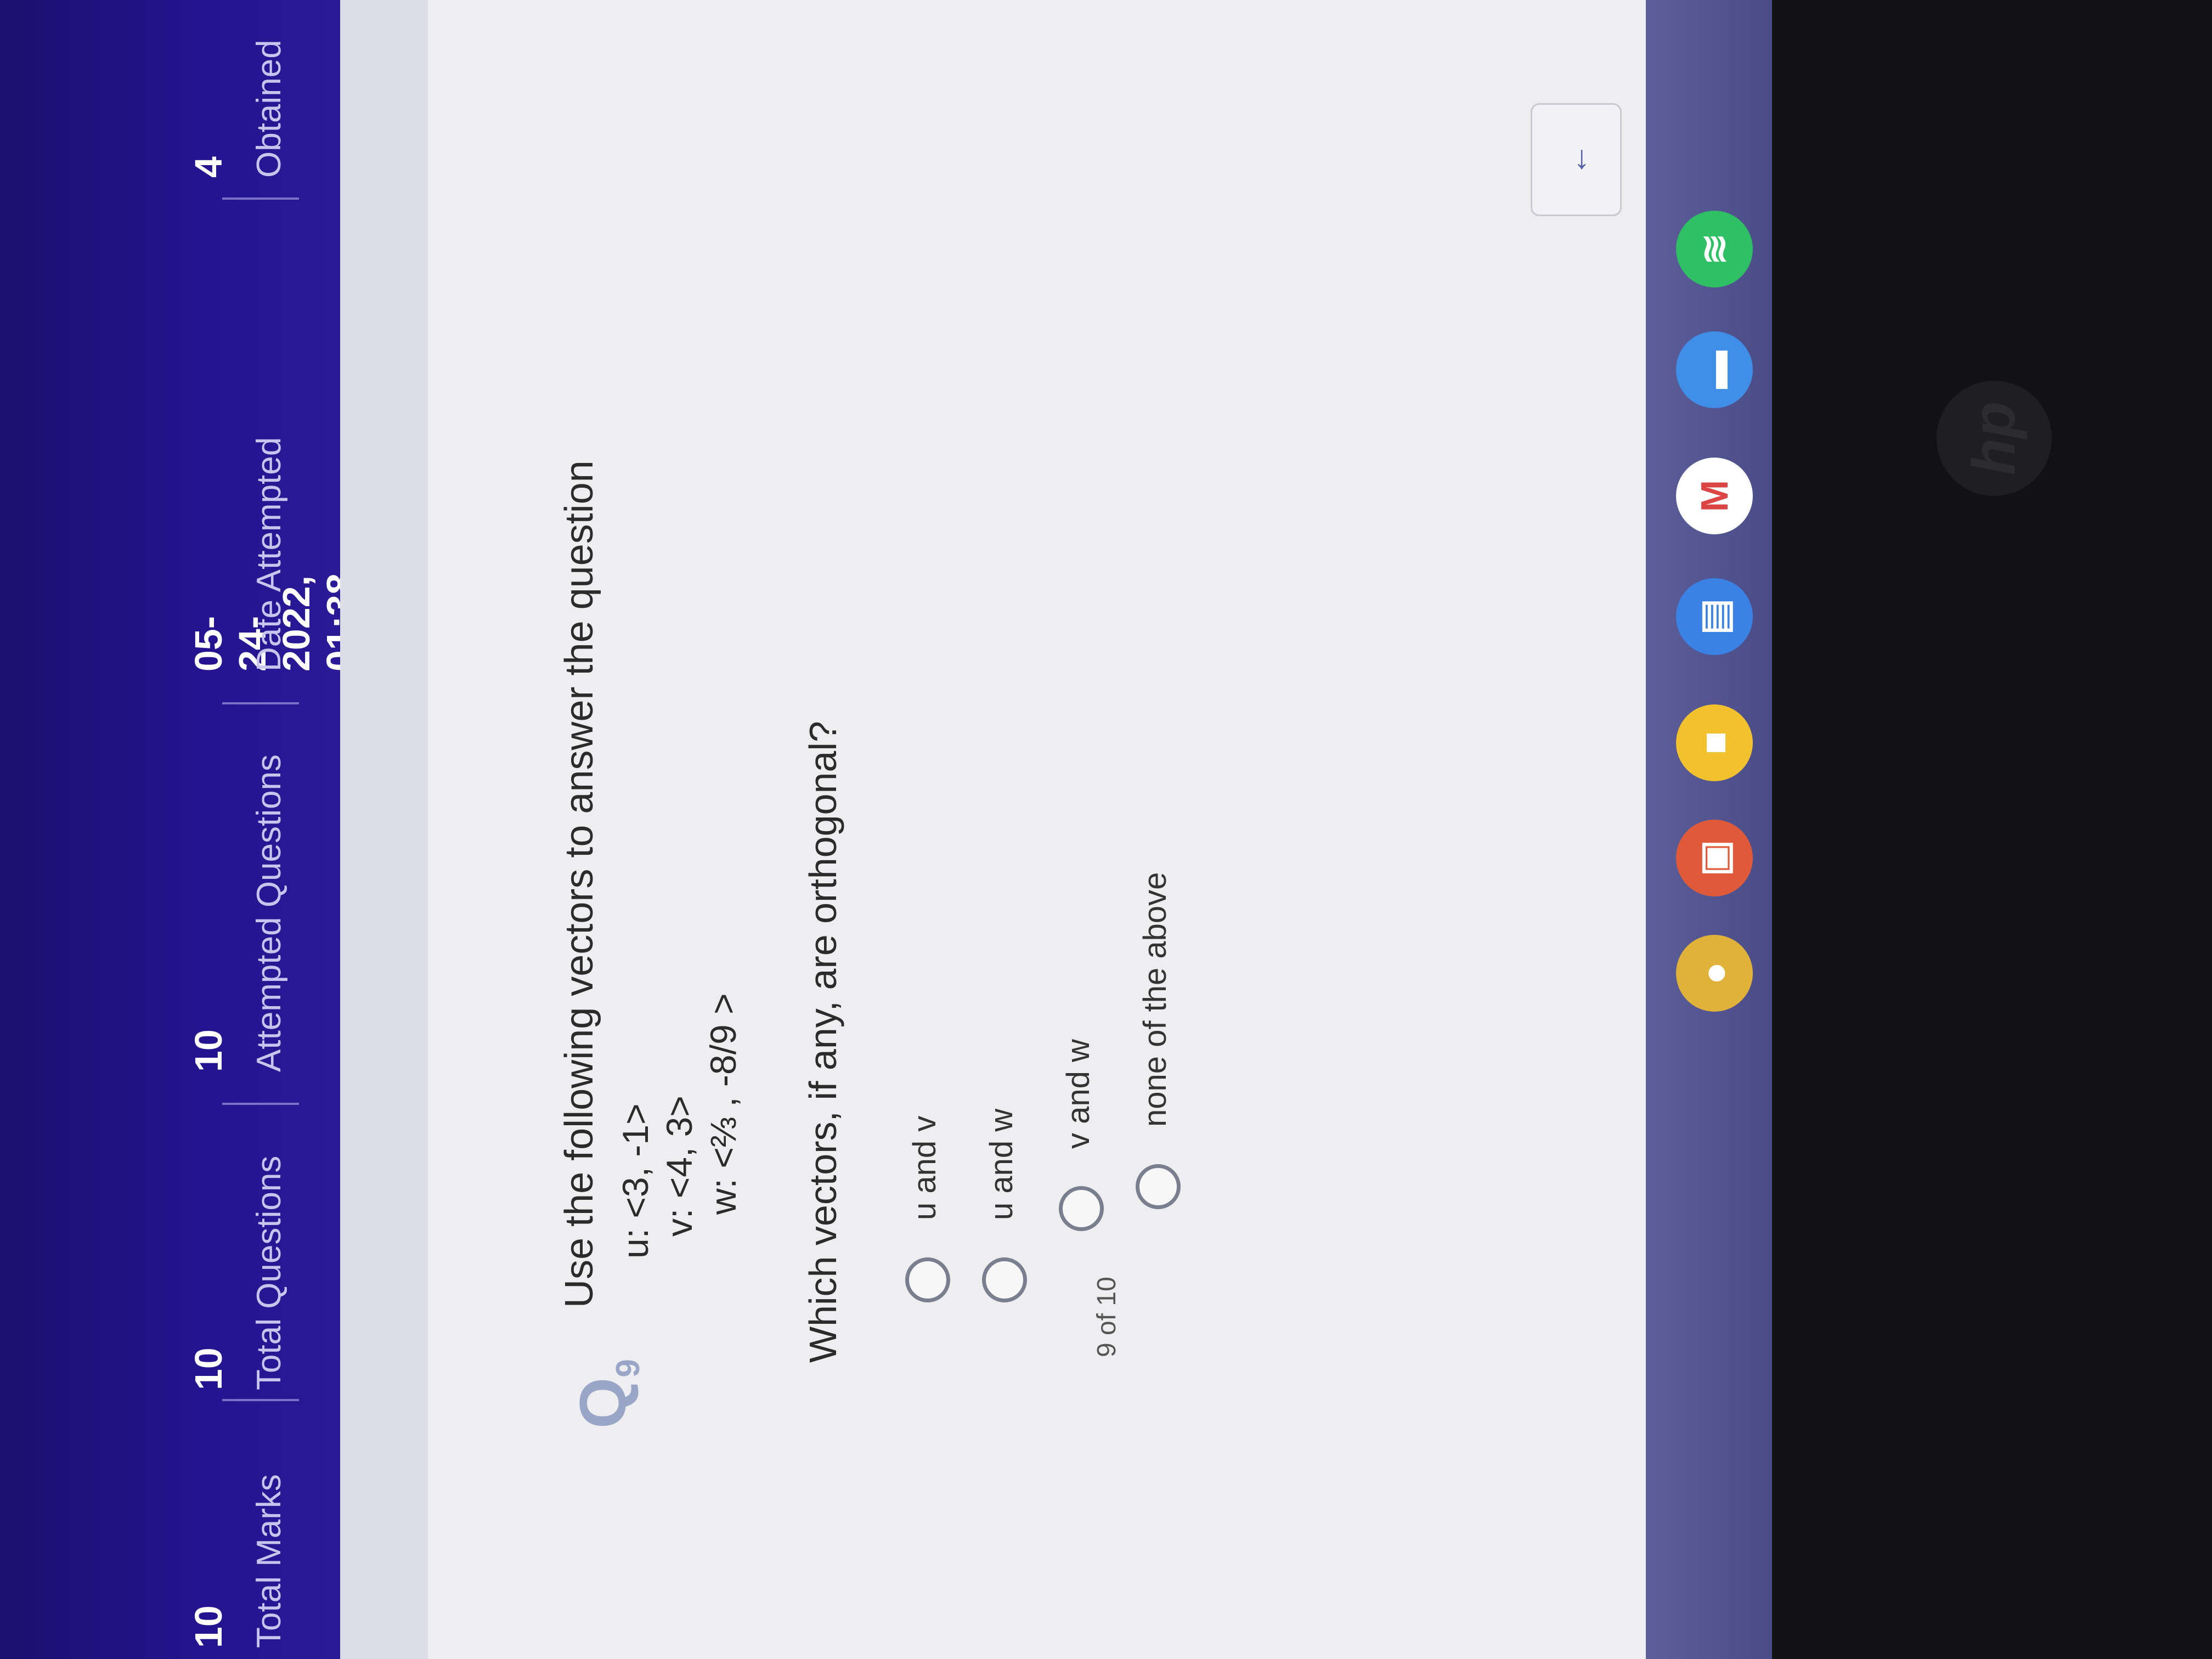 The height and width of the screenshot is (1659, 2212). Describe the element at coordinates (1714, 858) in the screenshot. I see `slides-icon: ▣` at that location.